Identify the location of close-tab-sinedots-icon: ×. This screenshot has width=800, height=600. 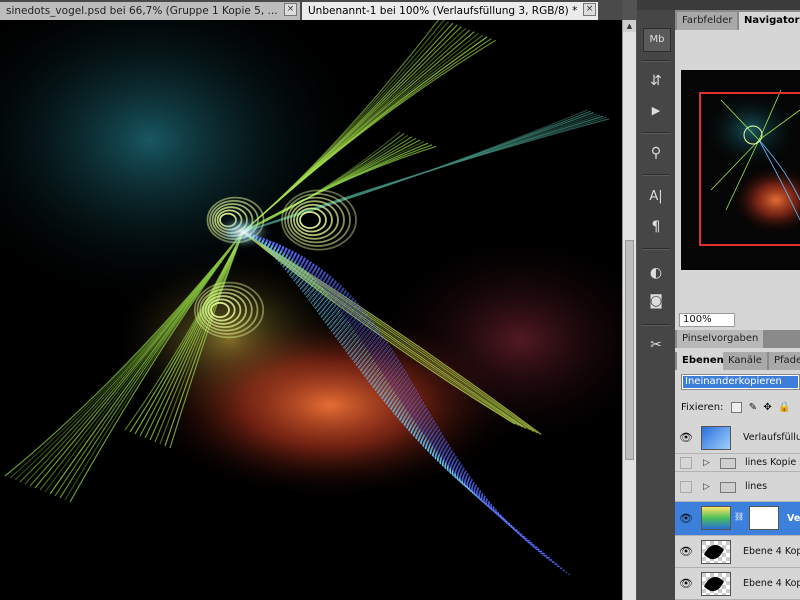
(290, 9).